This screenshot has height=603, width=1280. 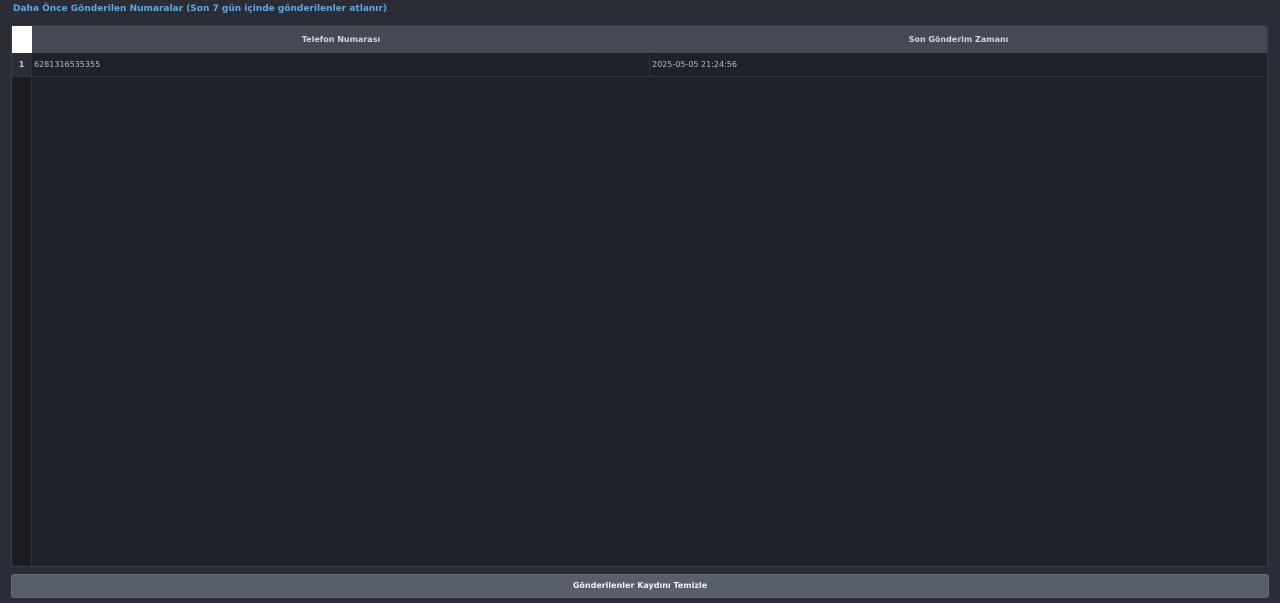 I want to click on table-header: Telefon Numarası Son Gönderim Zamanı, so click(x=649, y=39).